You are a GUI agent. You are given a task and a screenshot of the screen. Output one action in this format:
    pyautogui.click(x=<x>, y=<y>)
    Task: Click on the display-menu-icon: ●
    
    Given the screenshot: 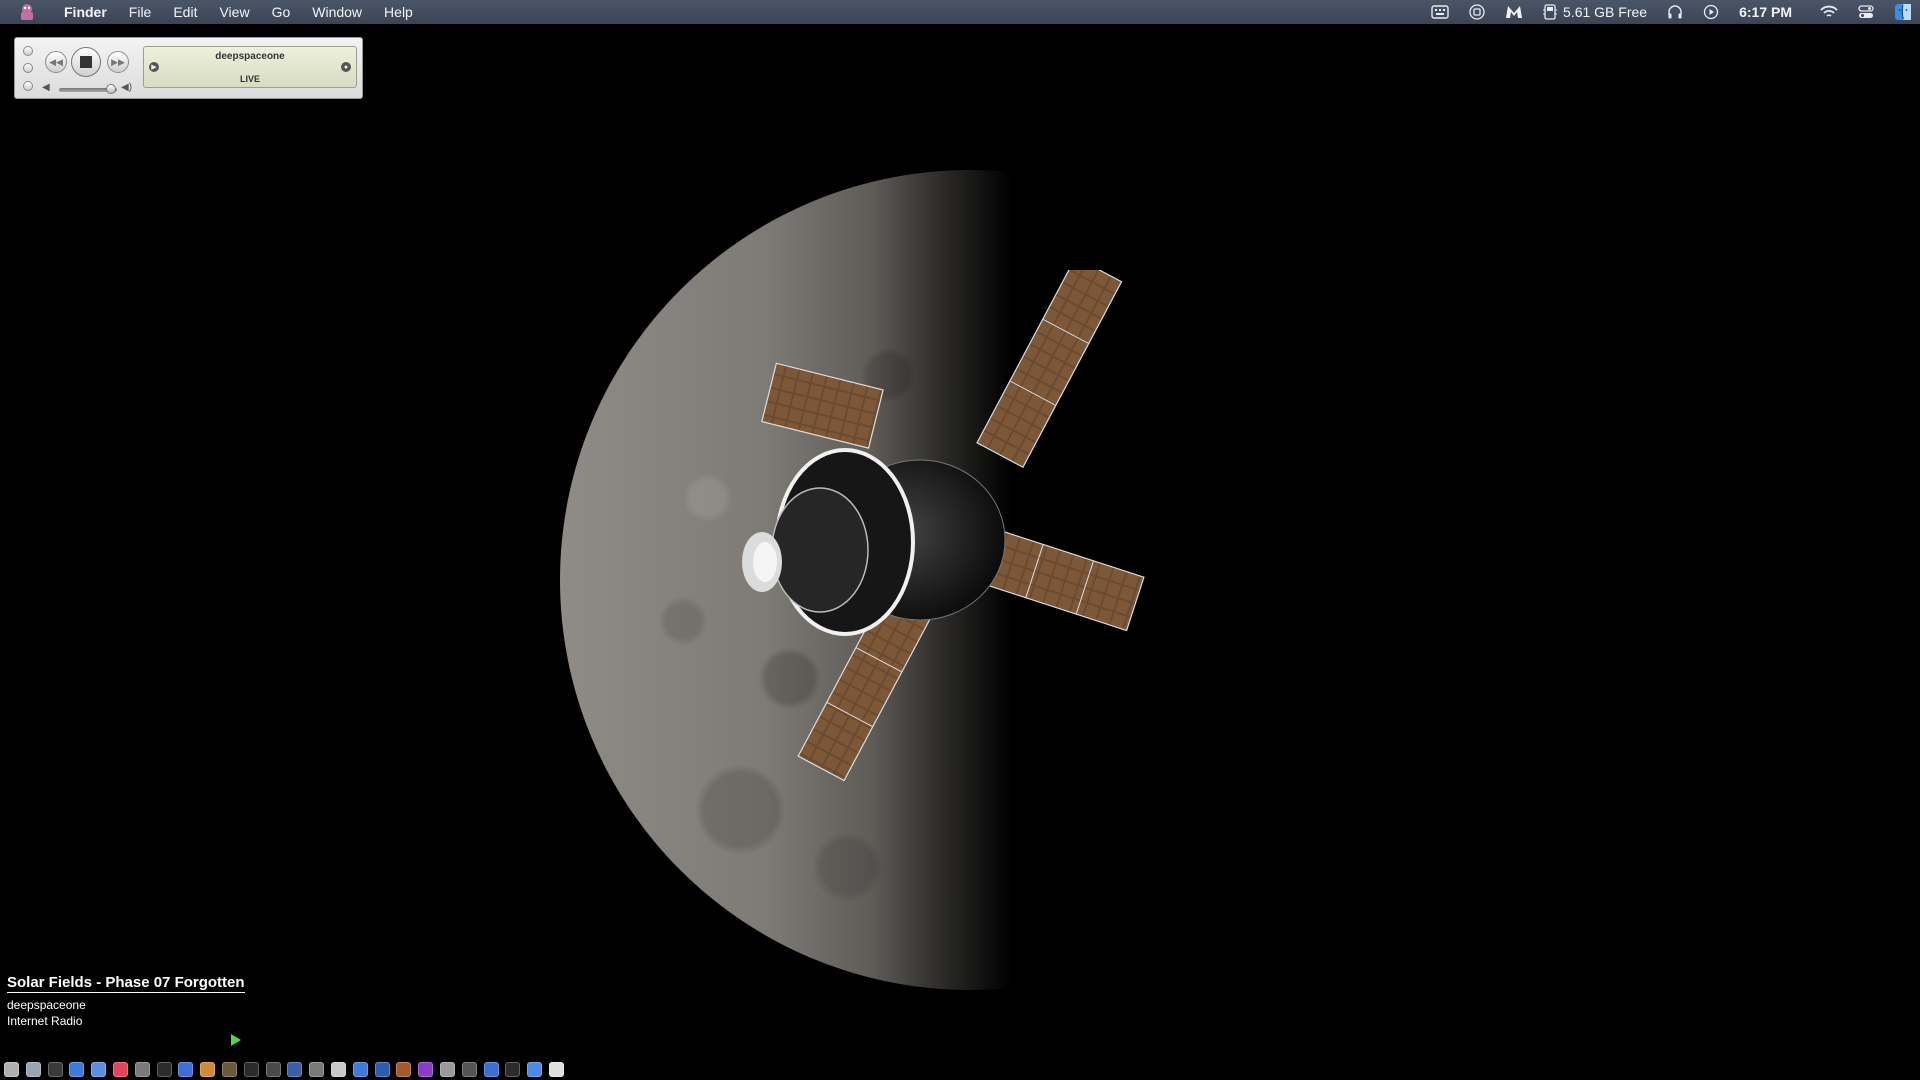 What is the action you would take?
    pyautogui.click(x=346, y=67)
    